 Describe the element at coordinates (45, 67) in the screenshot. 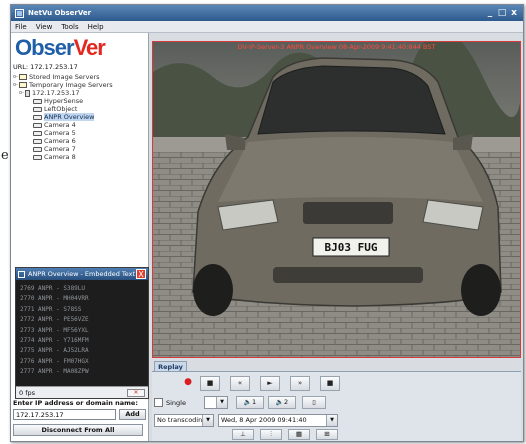

I see `url-label: URL: 172.17.253.17` at that location.